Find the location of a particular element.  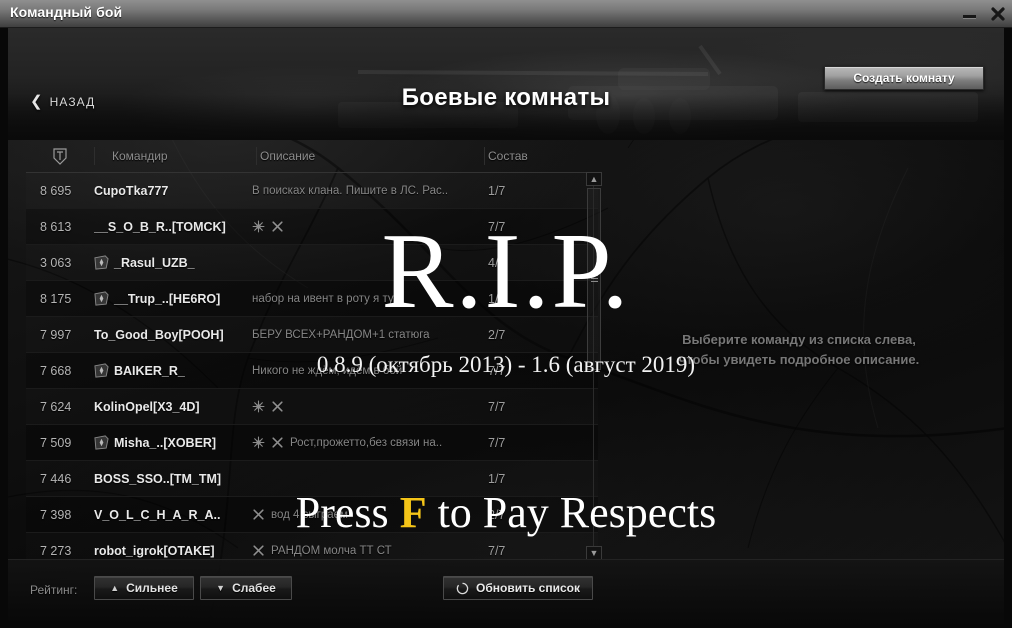

description-text: РАНДОМ молча ТТ СТ is located at coordinates (331, 550).